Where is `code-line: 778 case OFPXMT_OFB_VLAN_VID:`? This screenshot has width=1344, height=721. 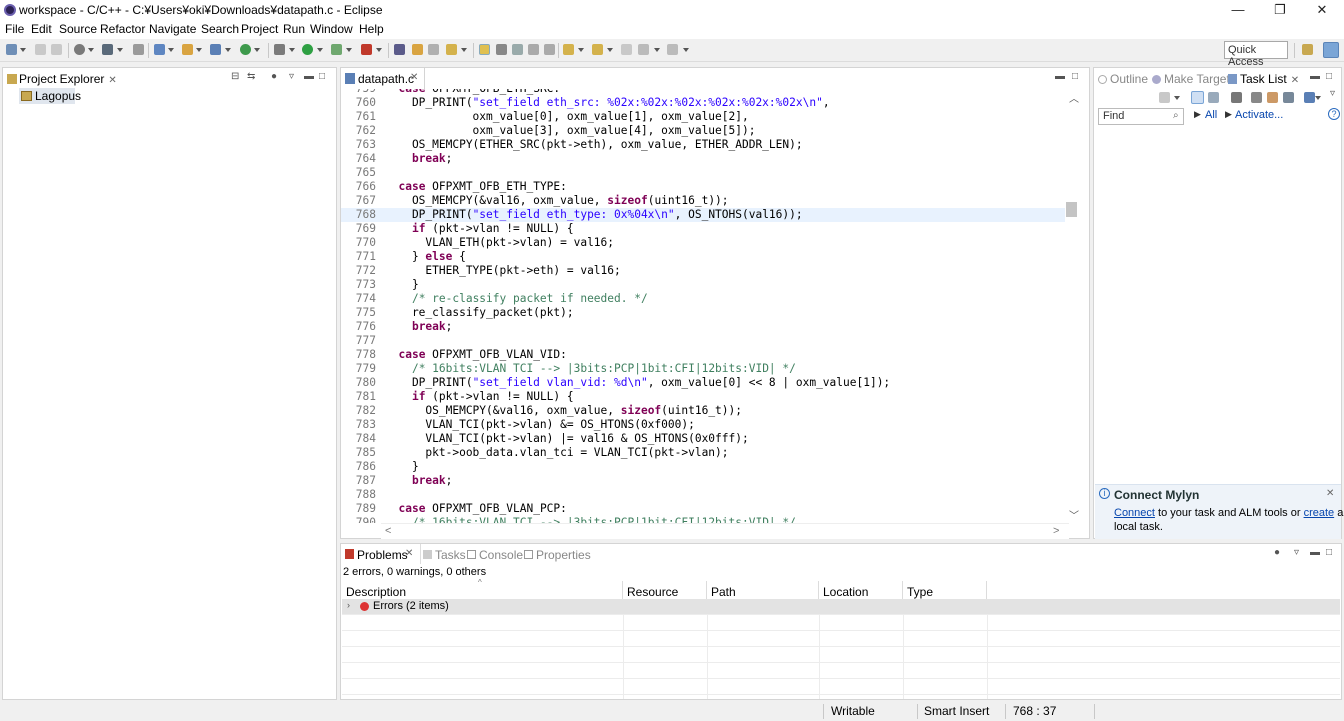
code-line: 778 case OFPXMT_OFB_VLAN_VID: is located at coordinates (703, 355).